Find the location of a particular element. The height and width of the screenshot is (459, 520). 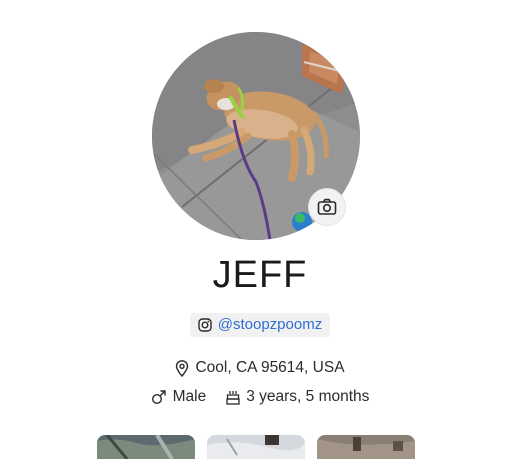

location: Cool, CA 95614, USA is located at coordinates (260, 368).